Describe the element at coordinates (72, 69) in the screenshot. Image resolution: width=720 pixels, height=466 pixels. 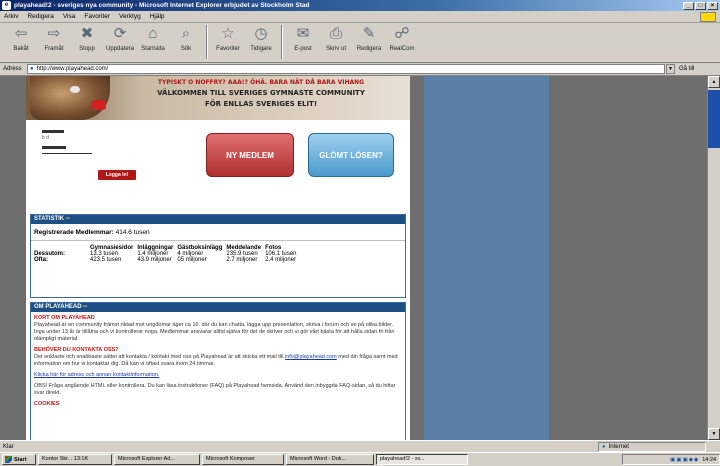
I see `address-url: http://www.playahead.com/` at that location.